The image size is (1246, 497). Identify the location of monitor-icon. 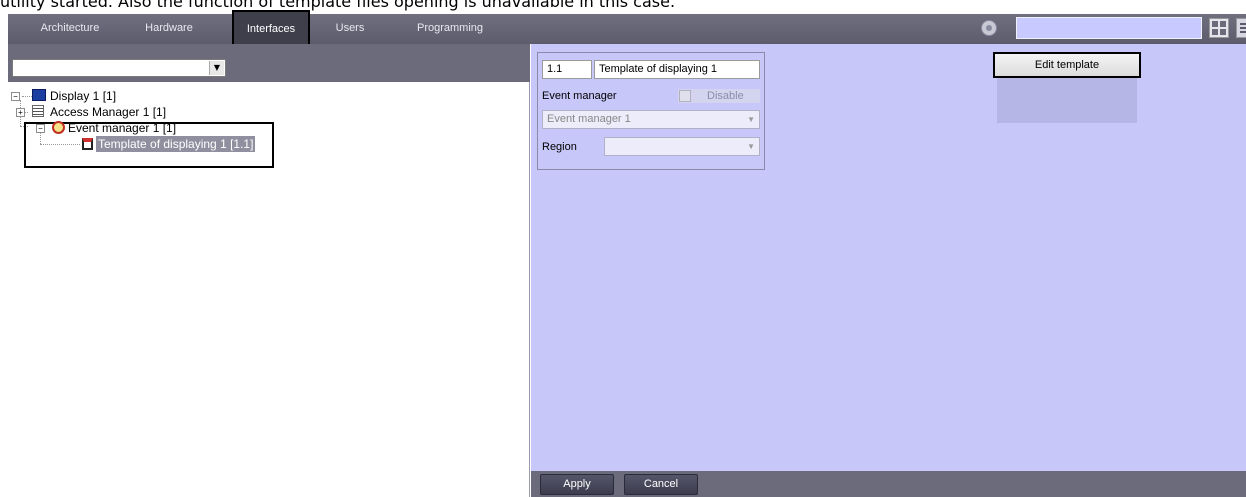
(39, 95).